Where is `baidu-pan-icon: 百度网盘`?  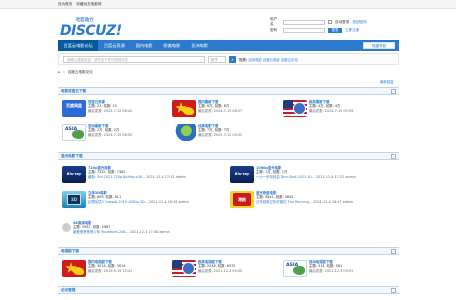
baidu-pan-icon: 百度网盘 is located at coordinates (74, 108).